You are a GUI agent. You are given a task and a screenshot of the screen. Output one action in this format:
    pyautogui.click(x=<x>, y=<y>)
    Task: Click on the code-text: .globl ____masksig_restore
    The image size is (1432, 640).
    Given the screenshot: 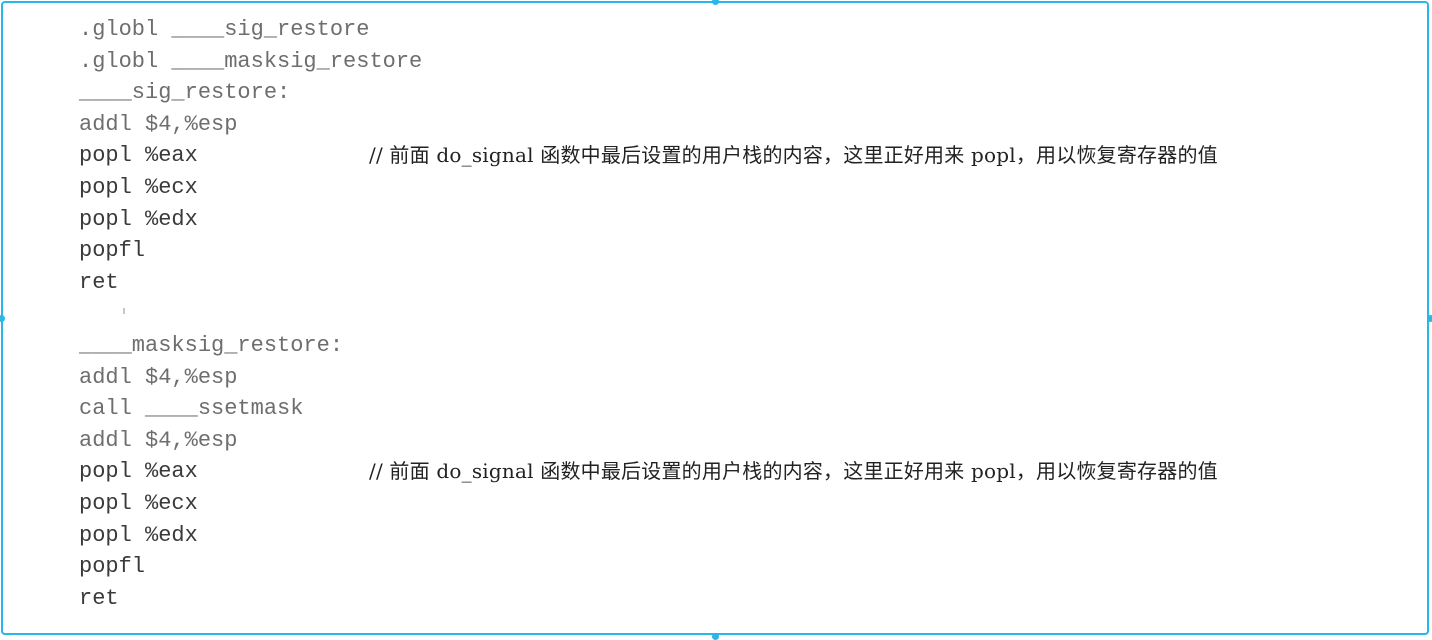 What is the action you would take?
    pyautogui.click(x=251, y=61)
    